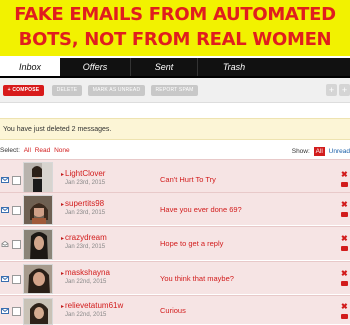  Describe the element at coordinates (175, 14) in the screenshot. I see `banner-line-1: FAKE EMAILS FROM AUTOMATED` at that location.